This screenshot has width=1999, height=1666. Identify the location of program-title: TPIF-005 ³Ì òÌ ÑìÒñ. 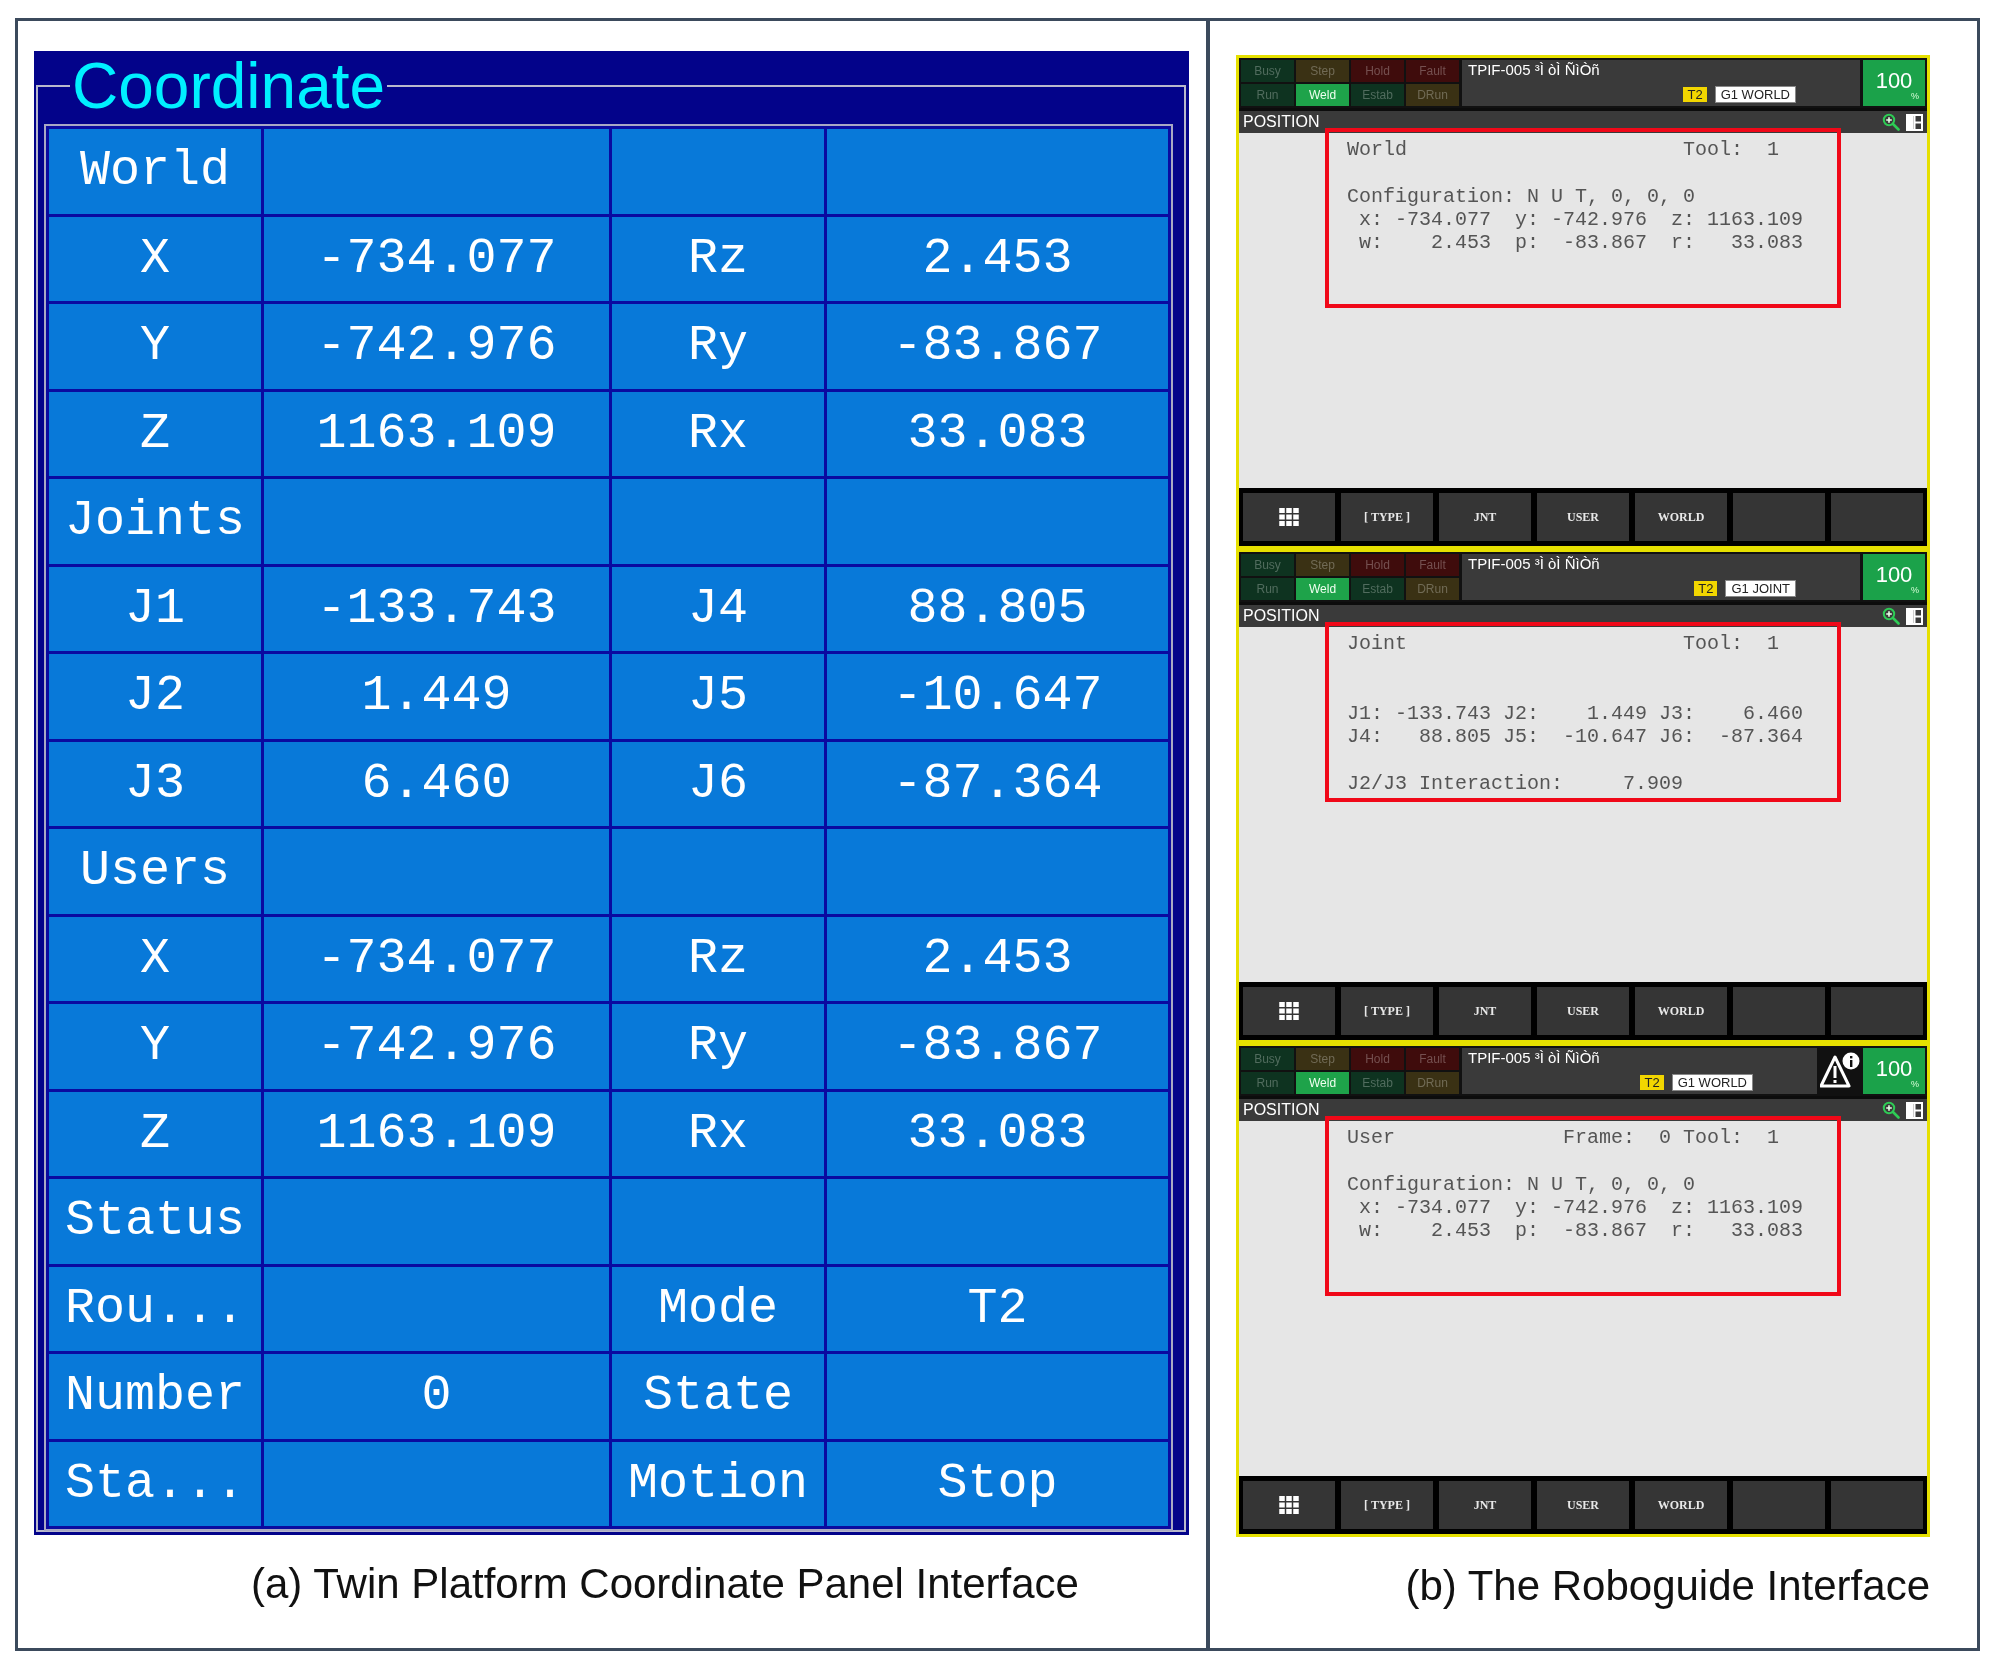
(1534, 1058).